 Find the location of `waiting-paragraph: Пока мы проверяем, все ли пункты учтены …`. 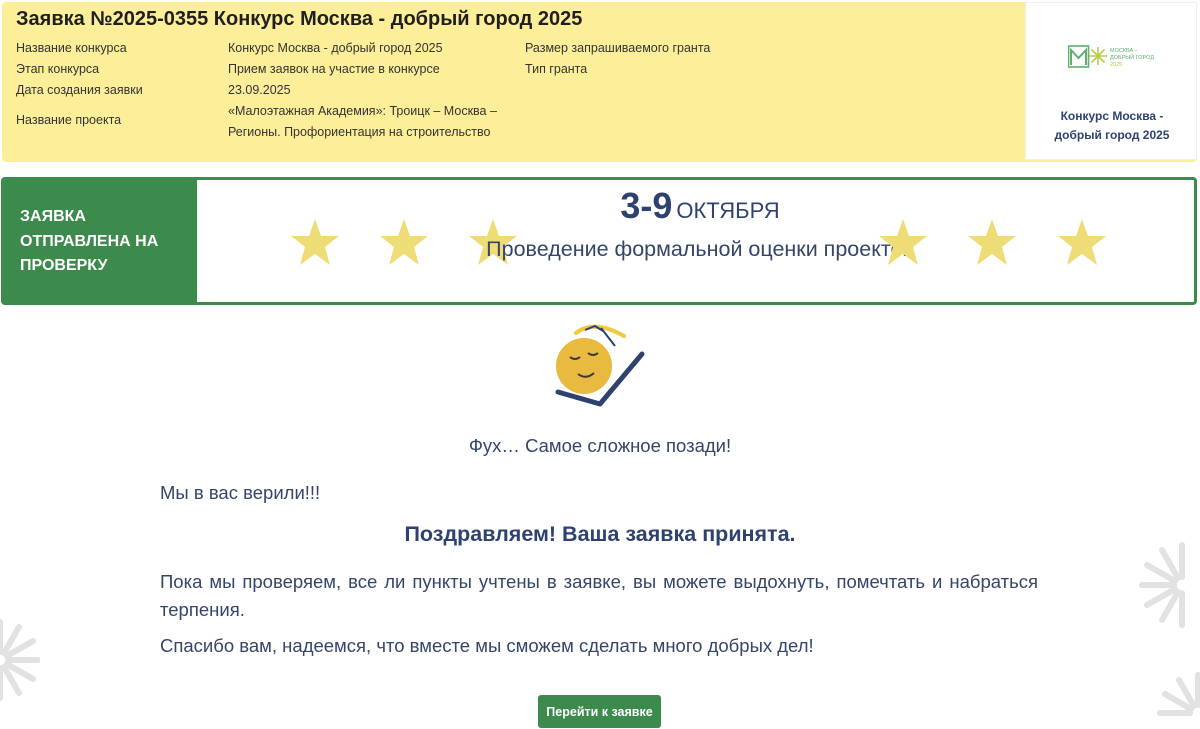

waiting-paragraph: Пока мы проверяем, все ли пункты учтены … is located at coordinates (599, 595).